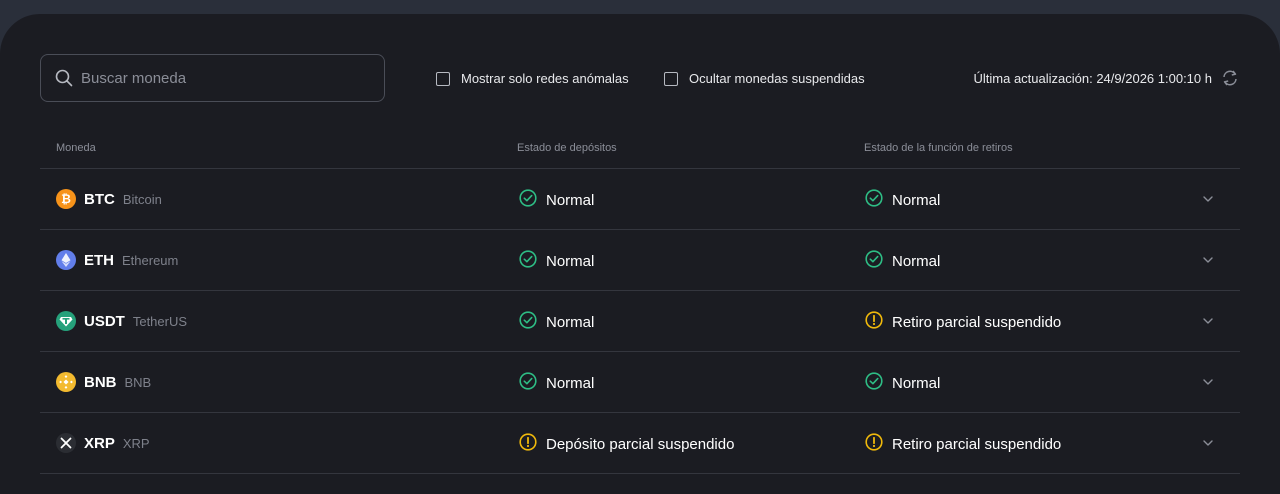 This screenshot has height=494, width=1280. I want to click on header-coin: Moneda, so click(76, 148).